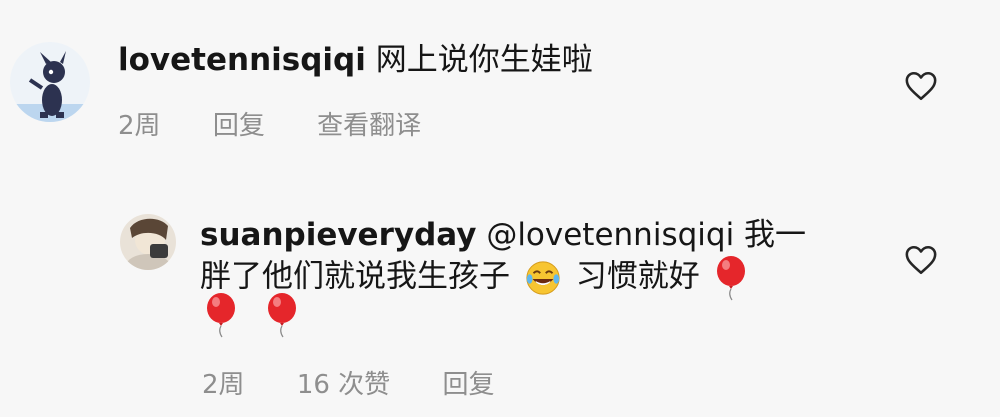 The image size is (1000, 417). I want to click on avatar-lovetennisqiqi, so click(50, 82).